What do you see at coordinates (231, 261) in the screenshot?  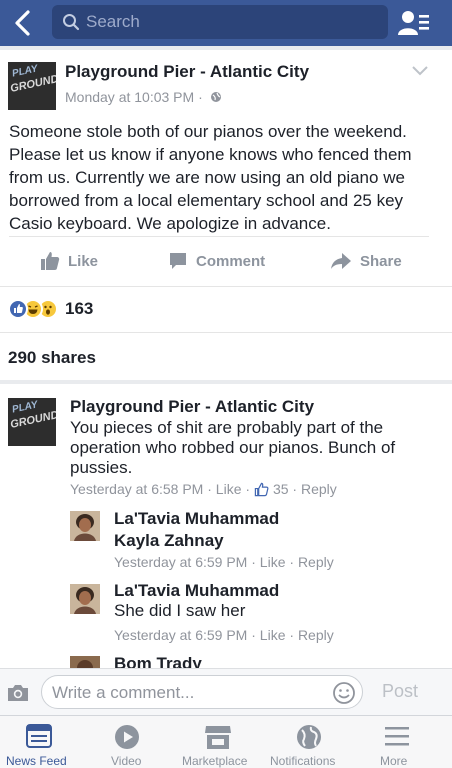 I see `comment-label: Comment` at bounding box center [231, 261].